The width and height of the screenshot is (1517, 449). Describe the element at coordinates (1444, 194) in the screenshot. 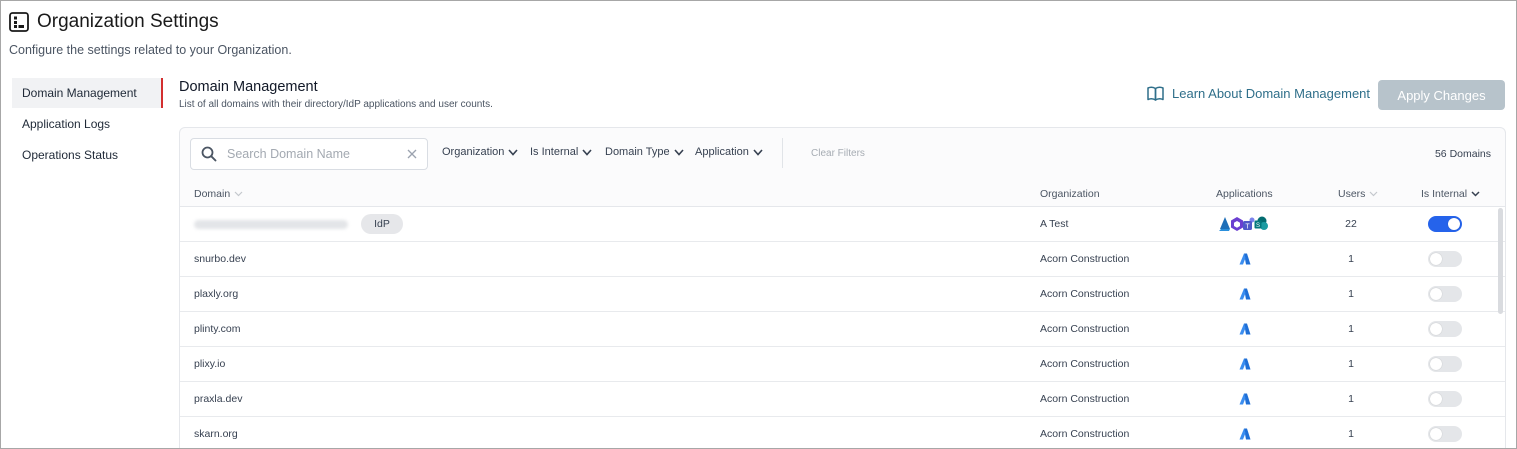

I see `column-header-is-internal-label: Is Internal` at that location.